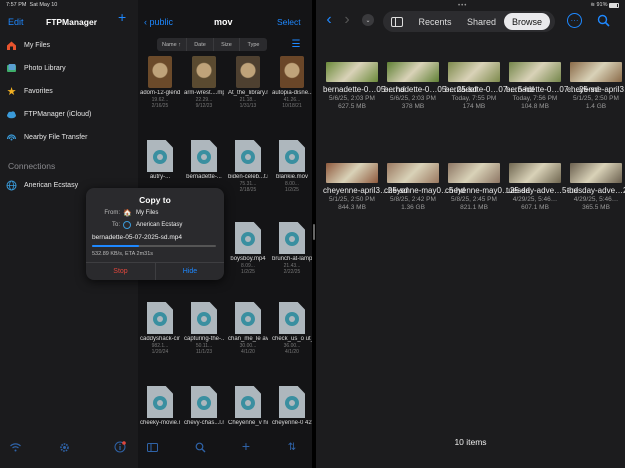 Image resolution: width=625 pixels, height=468 pixels. Describe the element at coordinates (16, 22) in the screenshot. I see `edit-button: Edit` at that location.